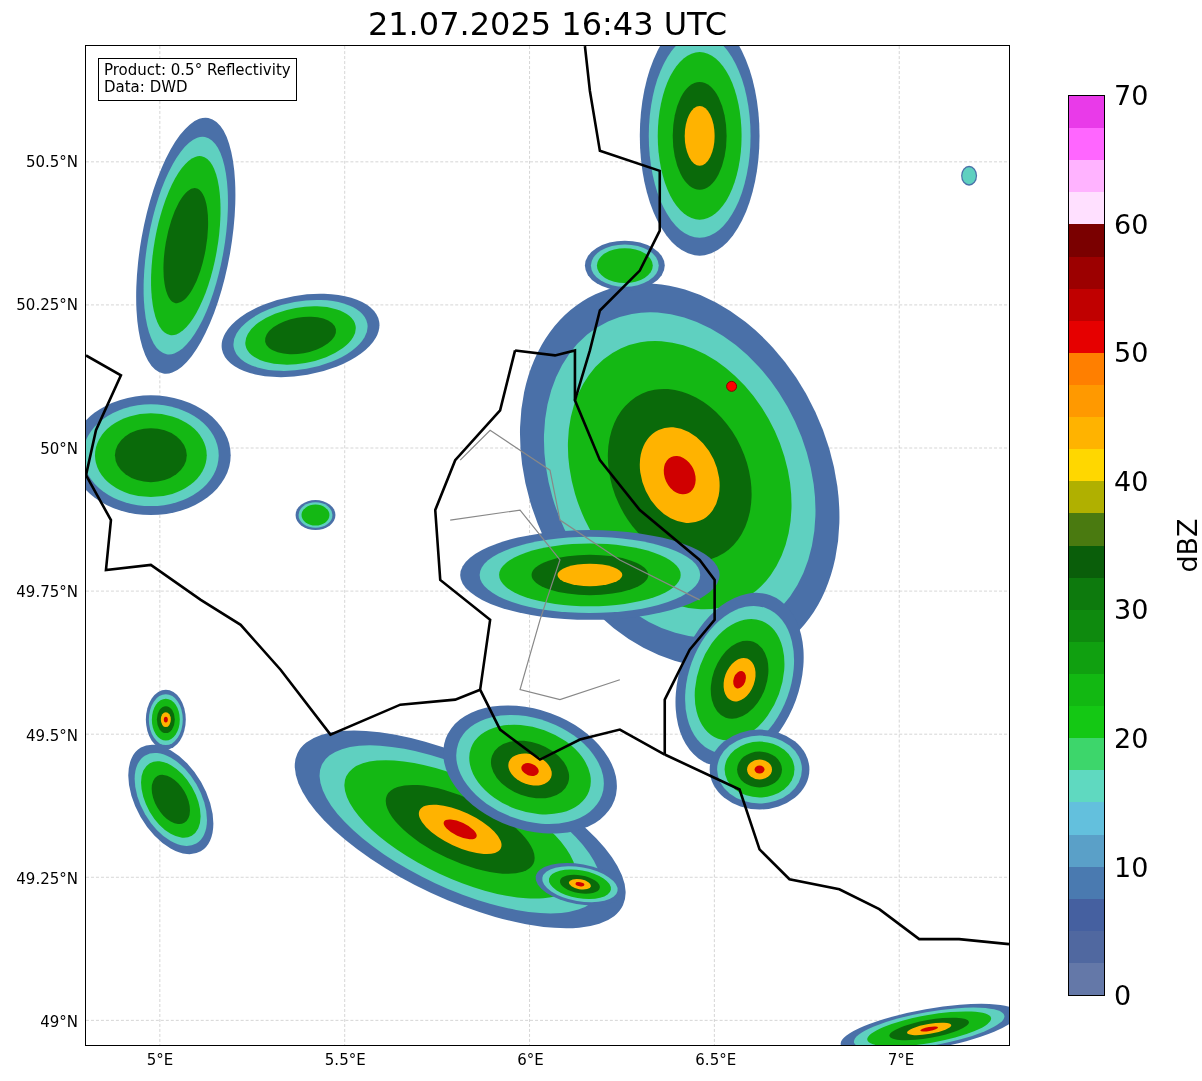  What do you see at coordinates (547, 24) in the screenshot?
I see `chart-title: 21.07.2025 16:43 UTC` at bounding box center [547, 24].